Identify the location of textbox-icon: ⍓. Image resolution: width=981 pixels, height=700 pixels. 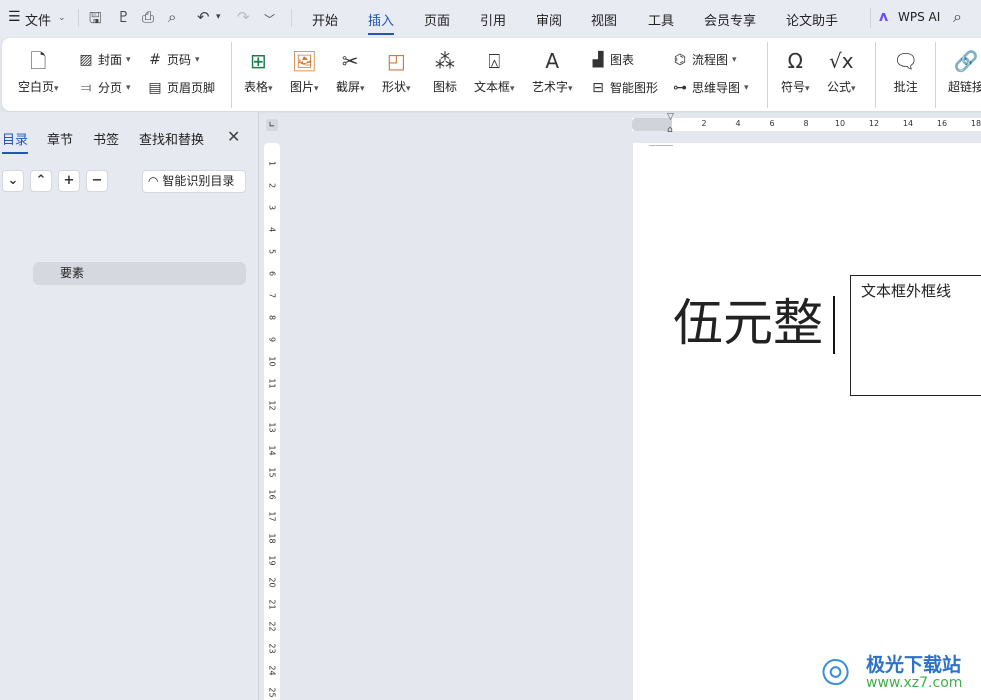
(494, 61).